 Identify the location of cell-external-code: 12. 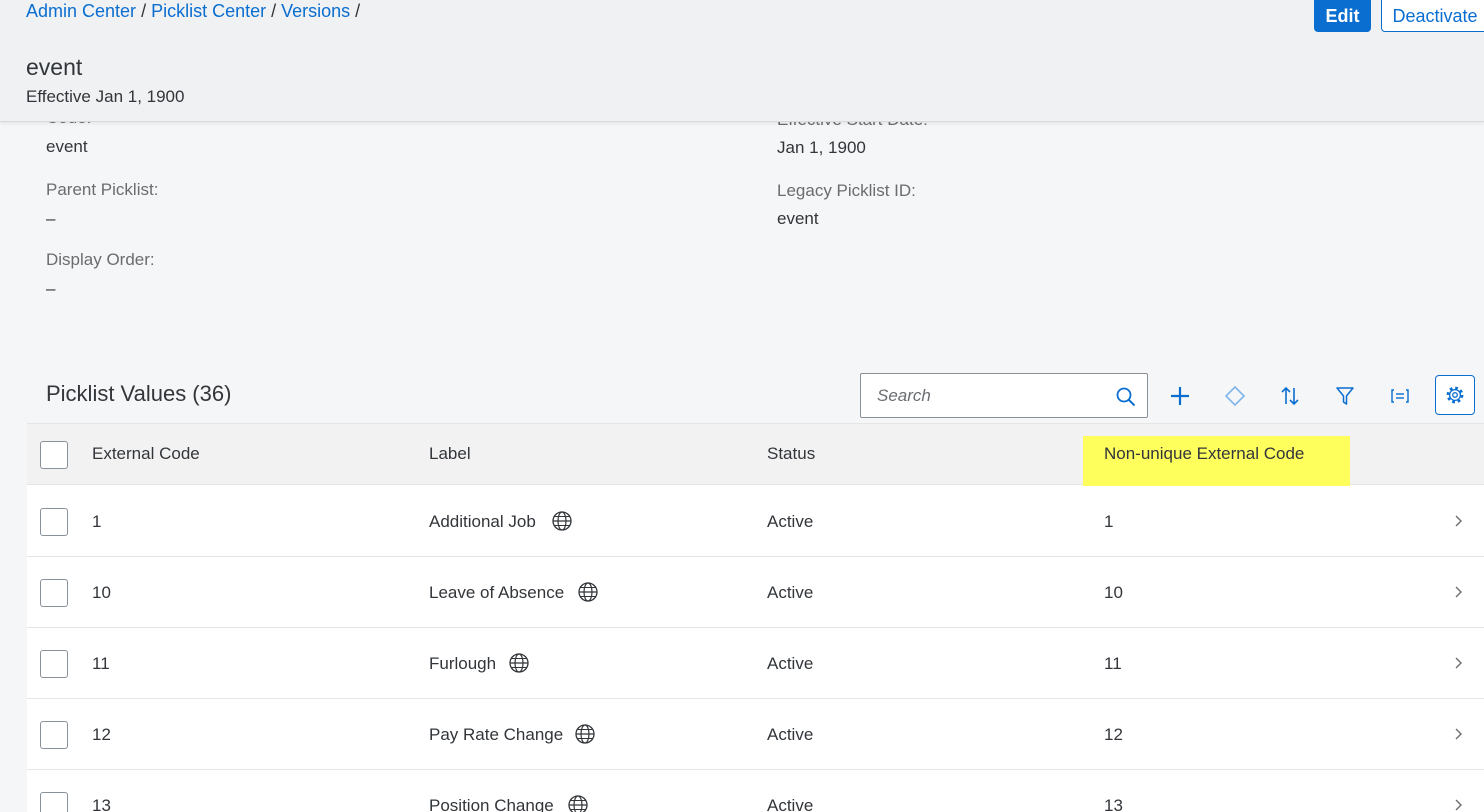
(101, 734).